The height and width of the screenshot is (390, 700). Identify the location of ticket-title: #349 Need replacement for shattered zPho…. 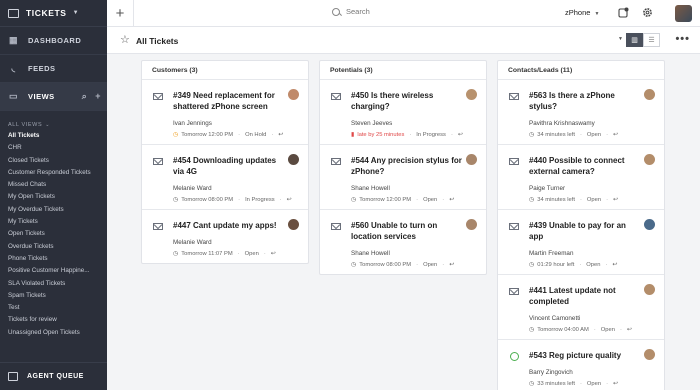
(236, 101).